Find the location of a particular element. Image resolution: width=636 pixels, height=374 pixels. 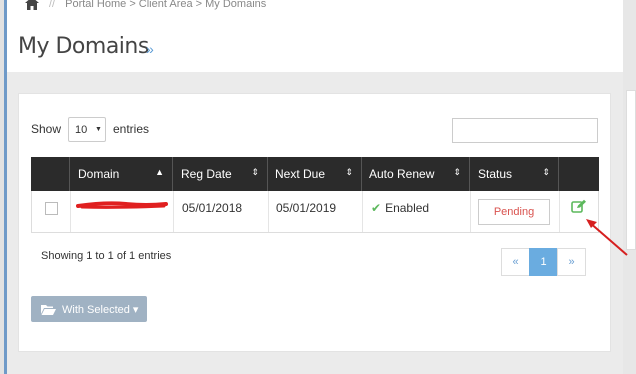

th-reg-date-label: Reg Date is located at coordinates (206, 174).